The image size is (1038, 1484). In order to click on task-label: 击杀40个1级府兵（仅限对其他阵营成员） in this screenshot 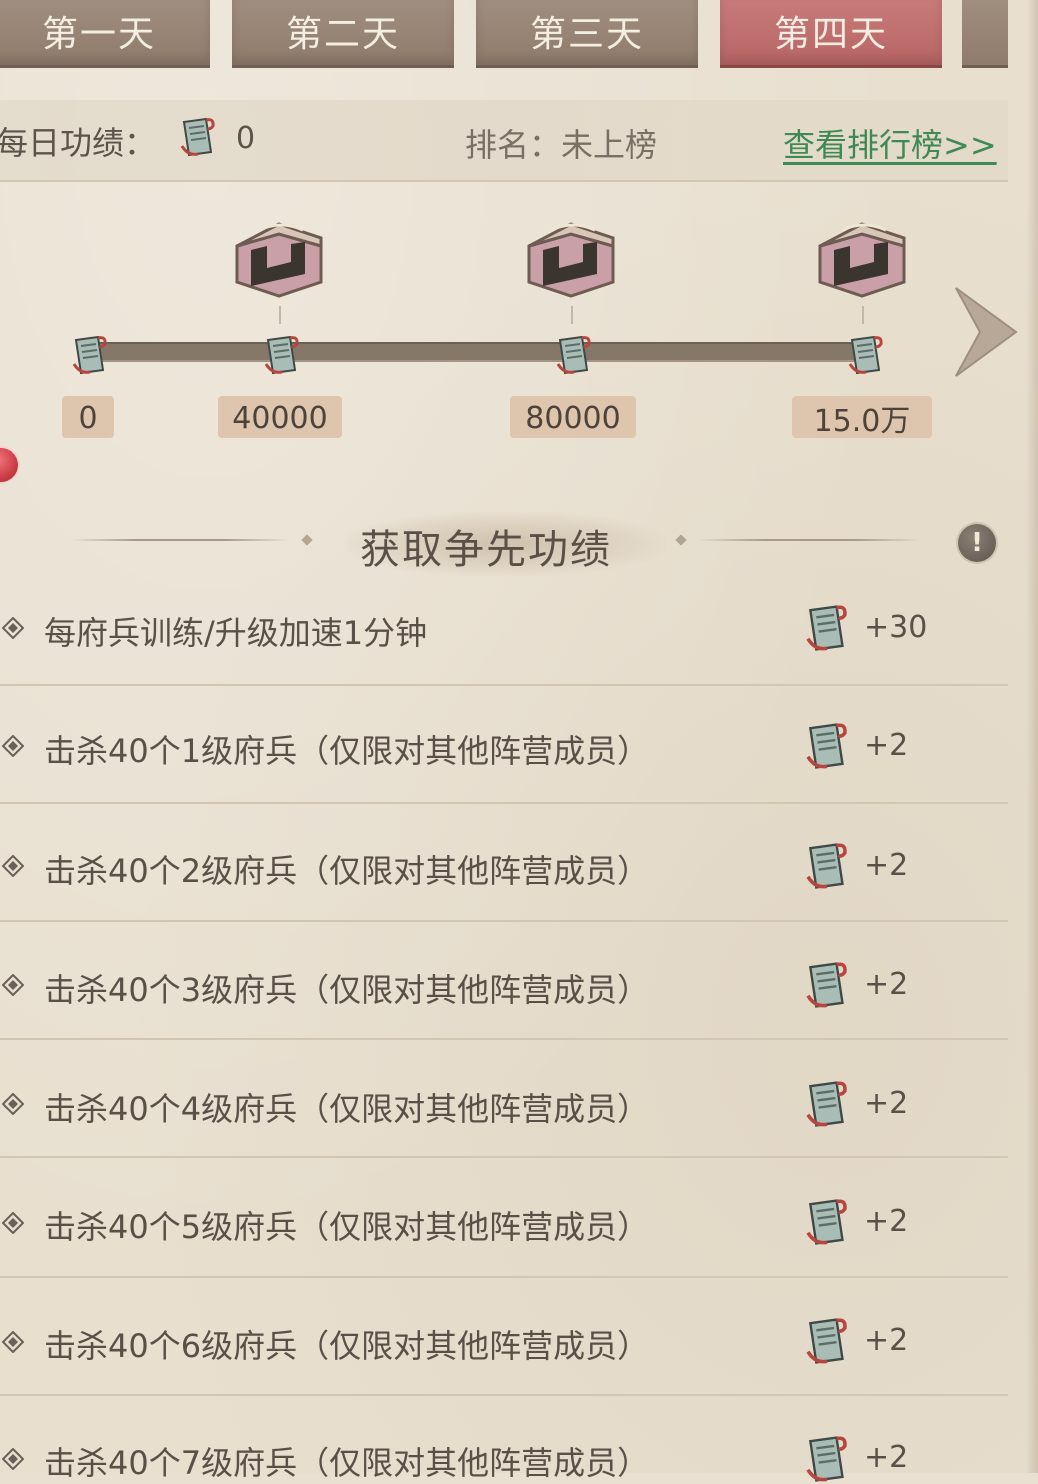, I will do `click(347, 751)`.